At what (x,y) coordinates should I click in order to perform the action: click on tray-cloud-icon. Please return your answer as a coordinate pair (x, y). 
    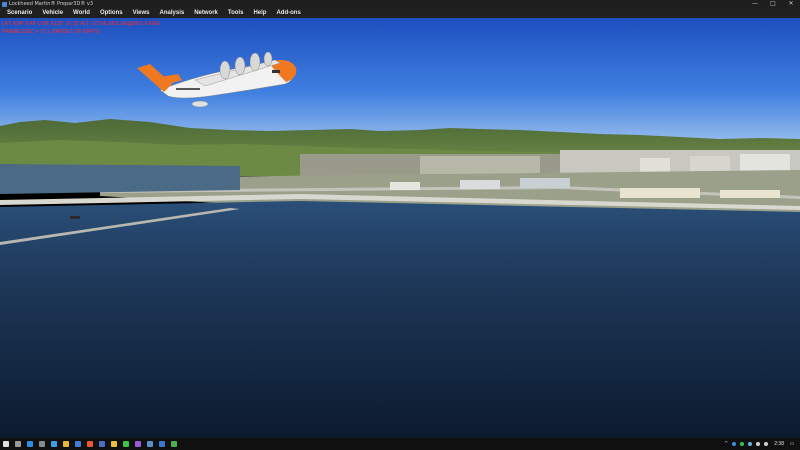
    Looking at the image, I should click on (750, 444).